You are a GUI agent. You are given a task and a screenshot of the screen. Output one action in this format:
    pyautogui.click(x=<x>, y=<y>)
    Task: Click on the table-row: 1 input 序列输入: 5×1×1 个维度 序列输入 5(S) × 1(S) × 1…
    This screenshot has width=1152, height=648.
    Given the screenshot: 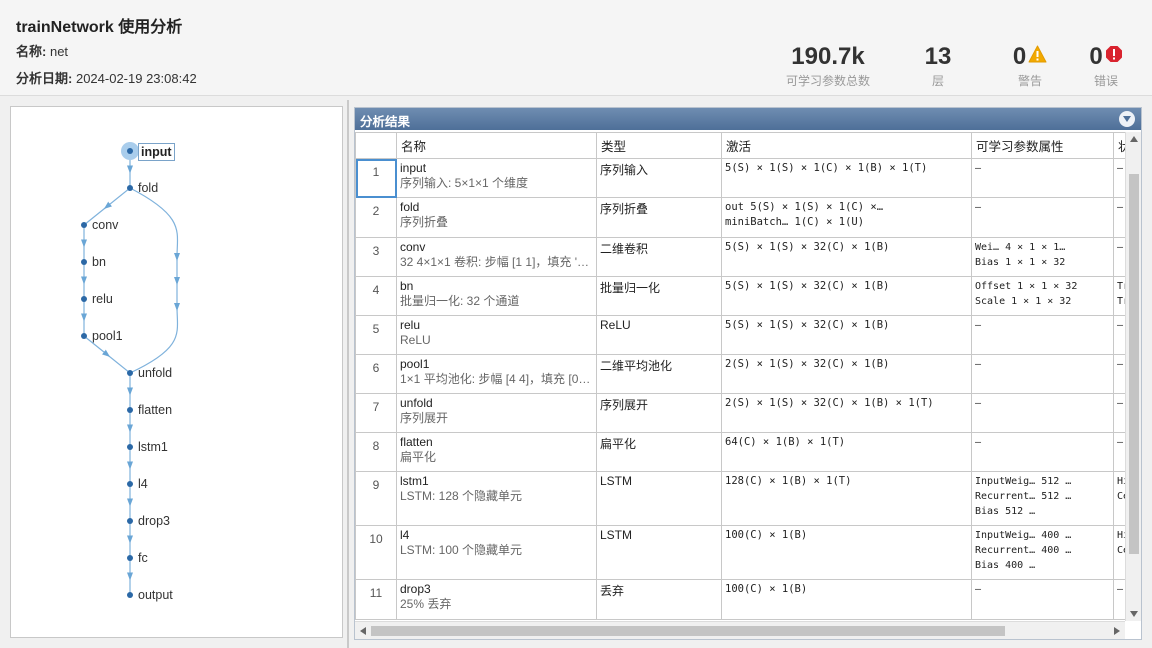 What is the action you would take?
    pyautogui.click(x=740, y=178)
    